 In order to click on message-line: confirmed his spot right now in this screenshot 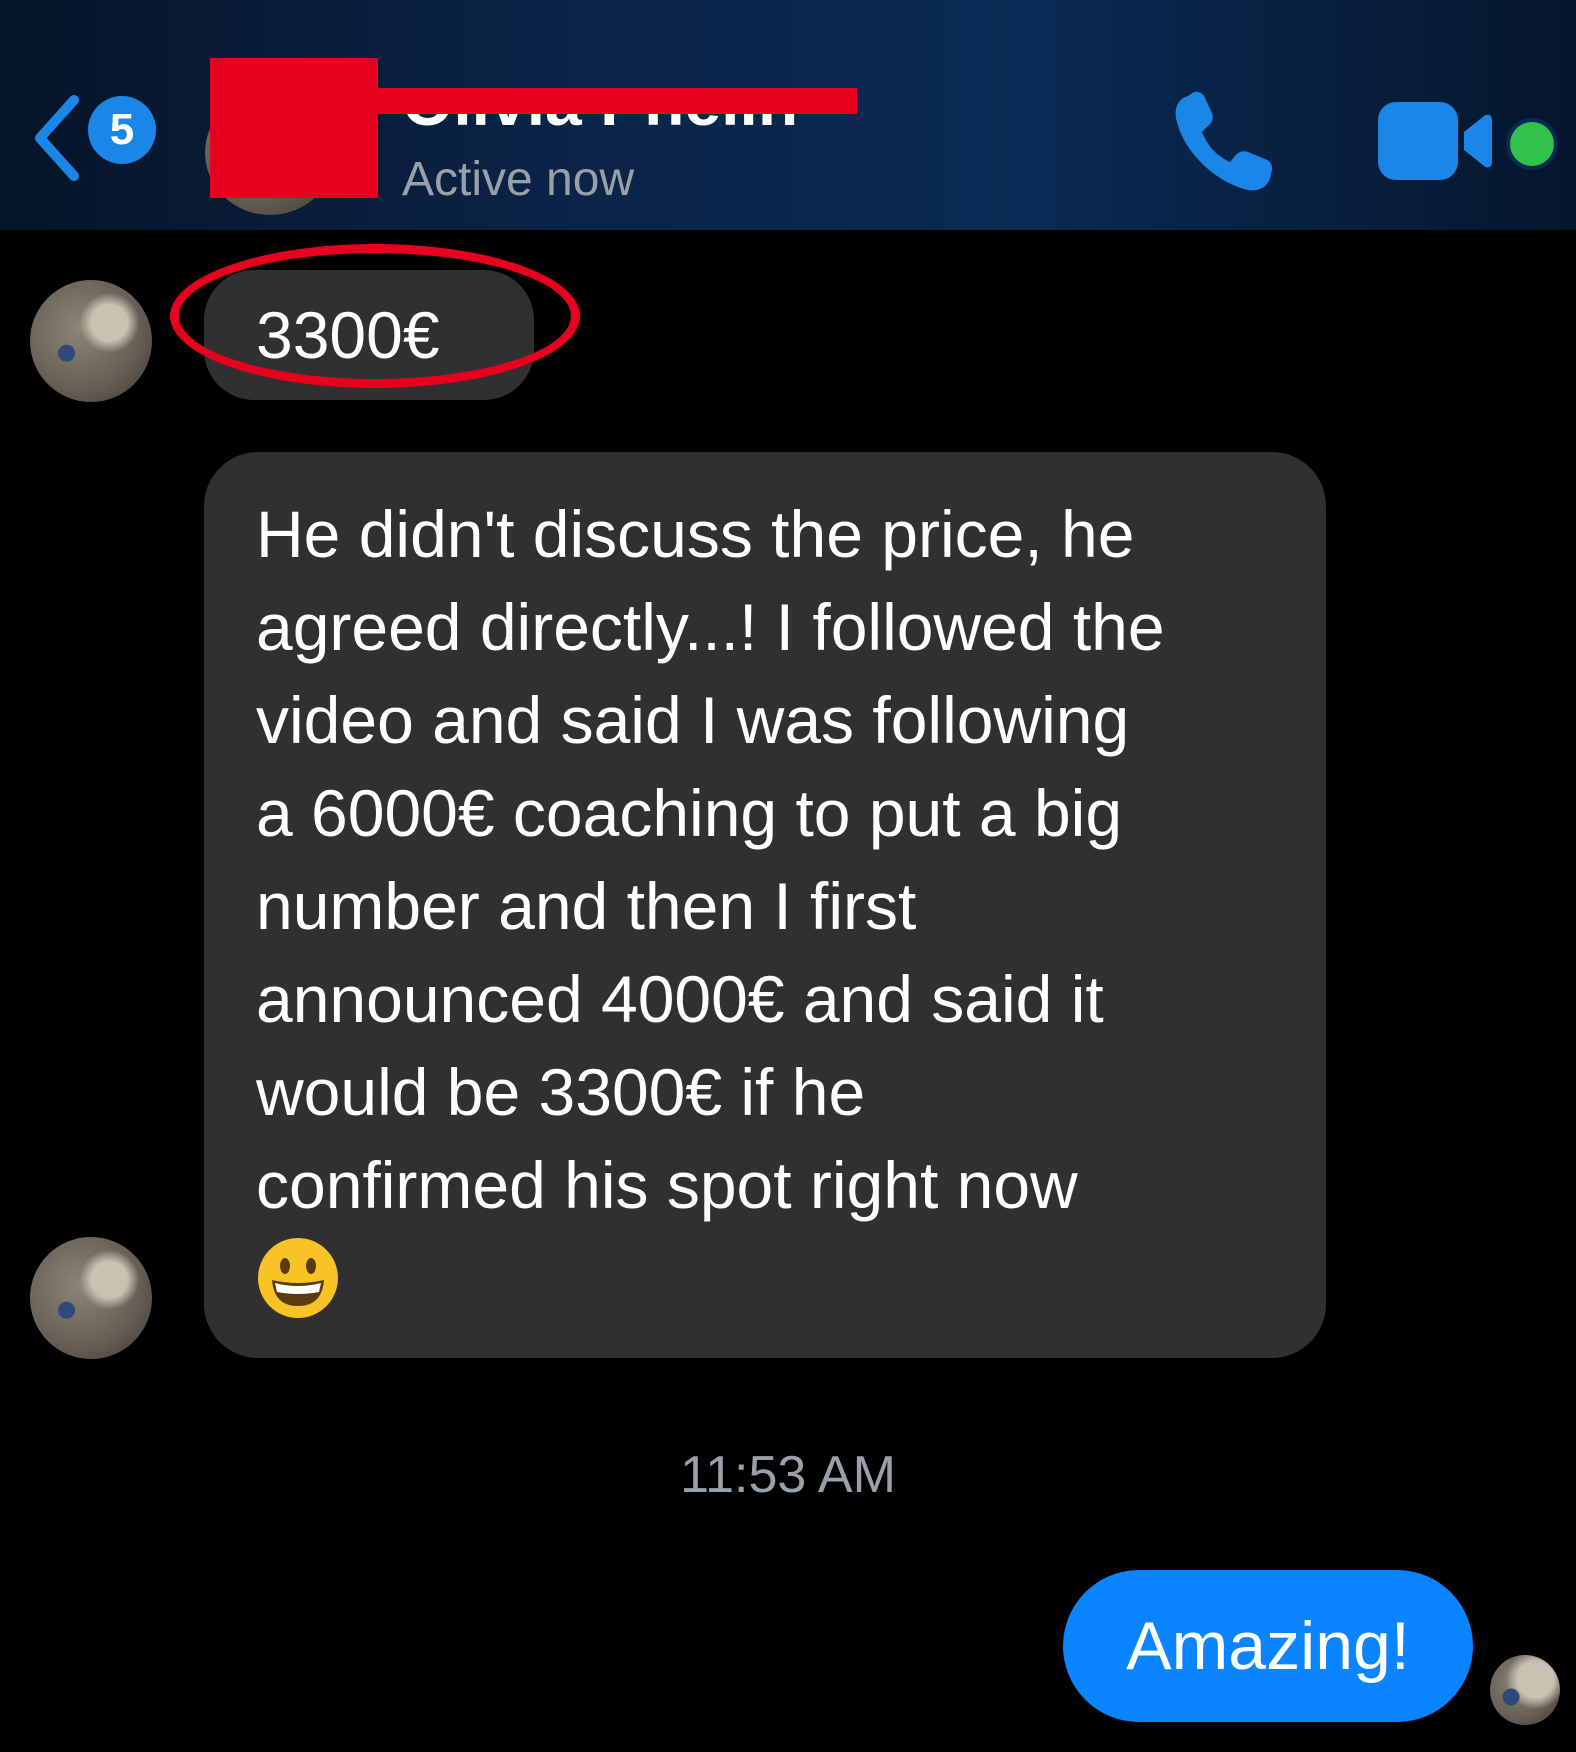, I will do `click(667, 1185)`.